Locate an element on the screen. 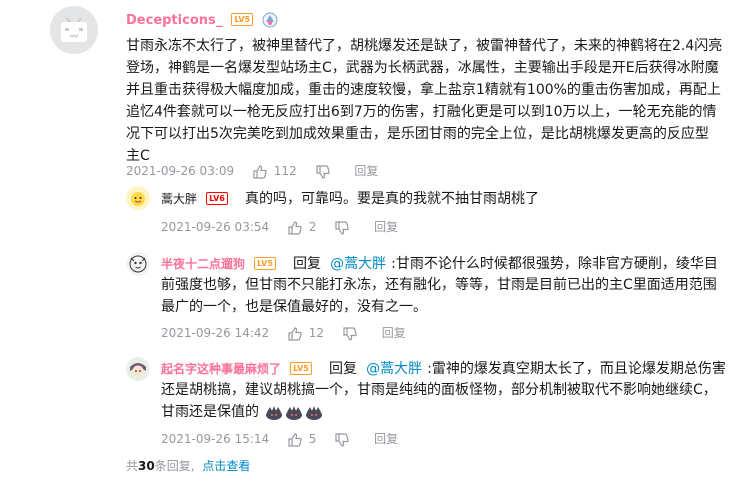 The image size is (734, 486). comment-meta: 2021-09-26 03:09 112 回复 is located at coordinates (252, 171).